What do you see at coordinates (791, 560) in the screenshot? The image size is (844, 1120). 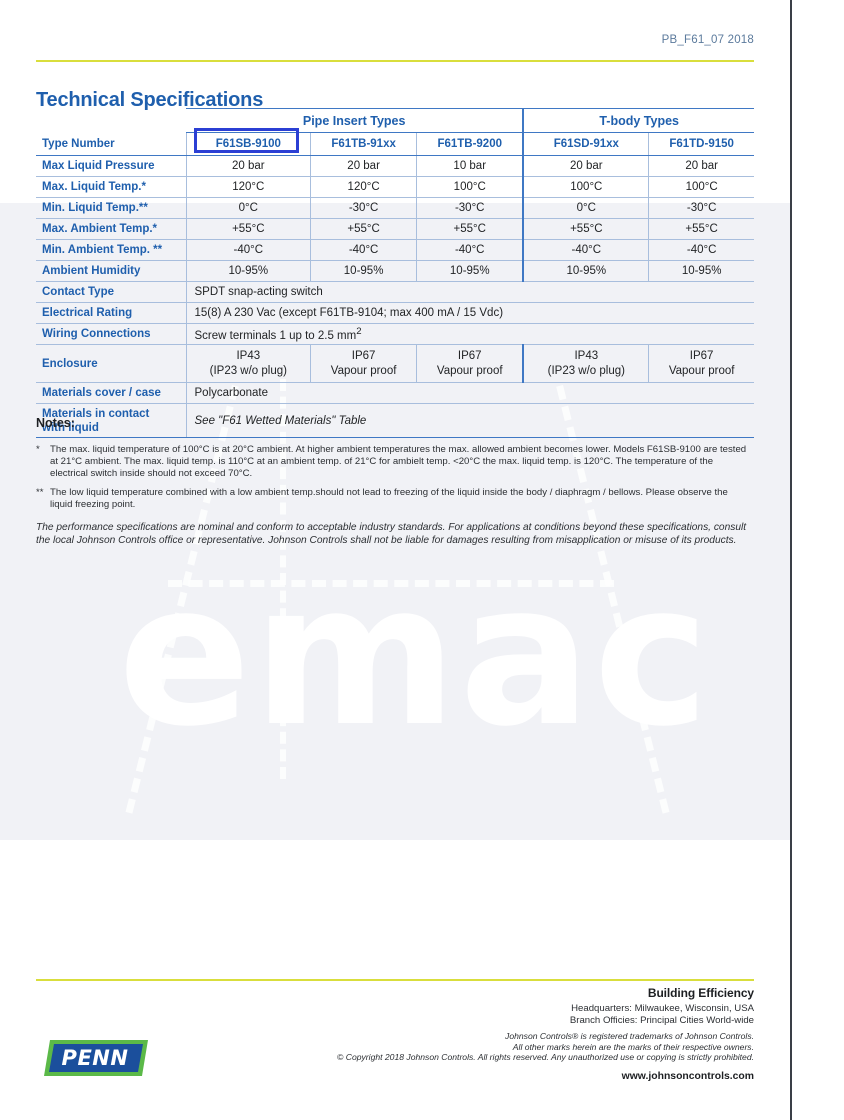 I see `page-edge-line` at bounding box center [791, 560].